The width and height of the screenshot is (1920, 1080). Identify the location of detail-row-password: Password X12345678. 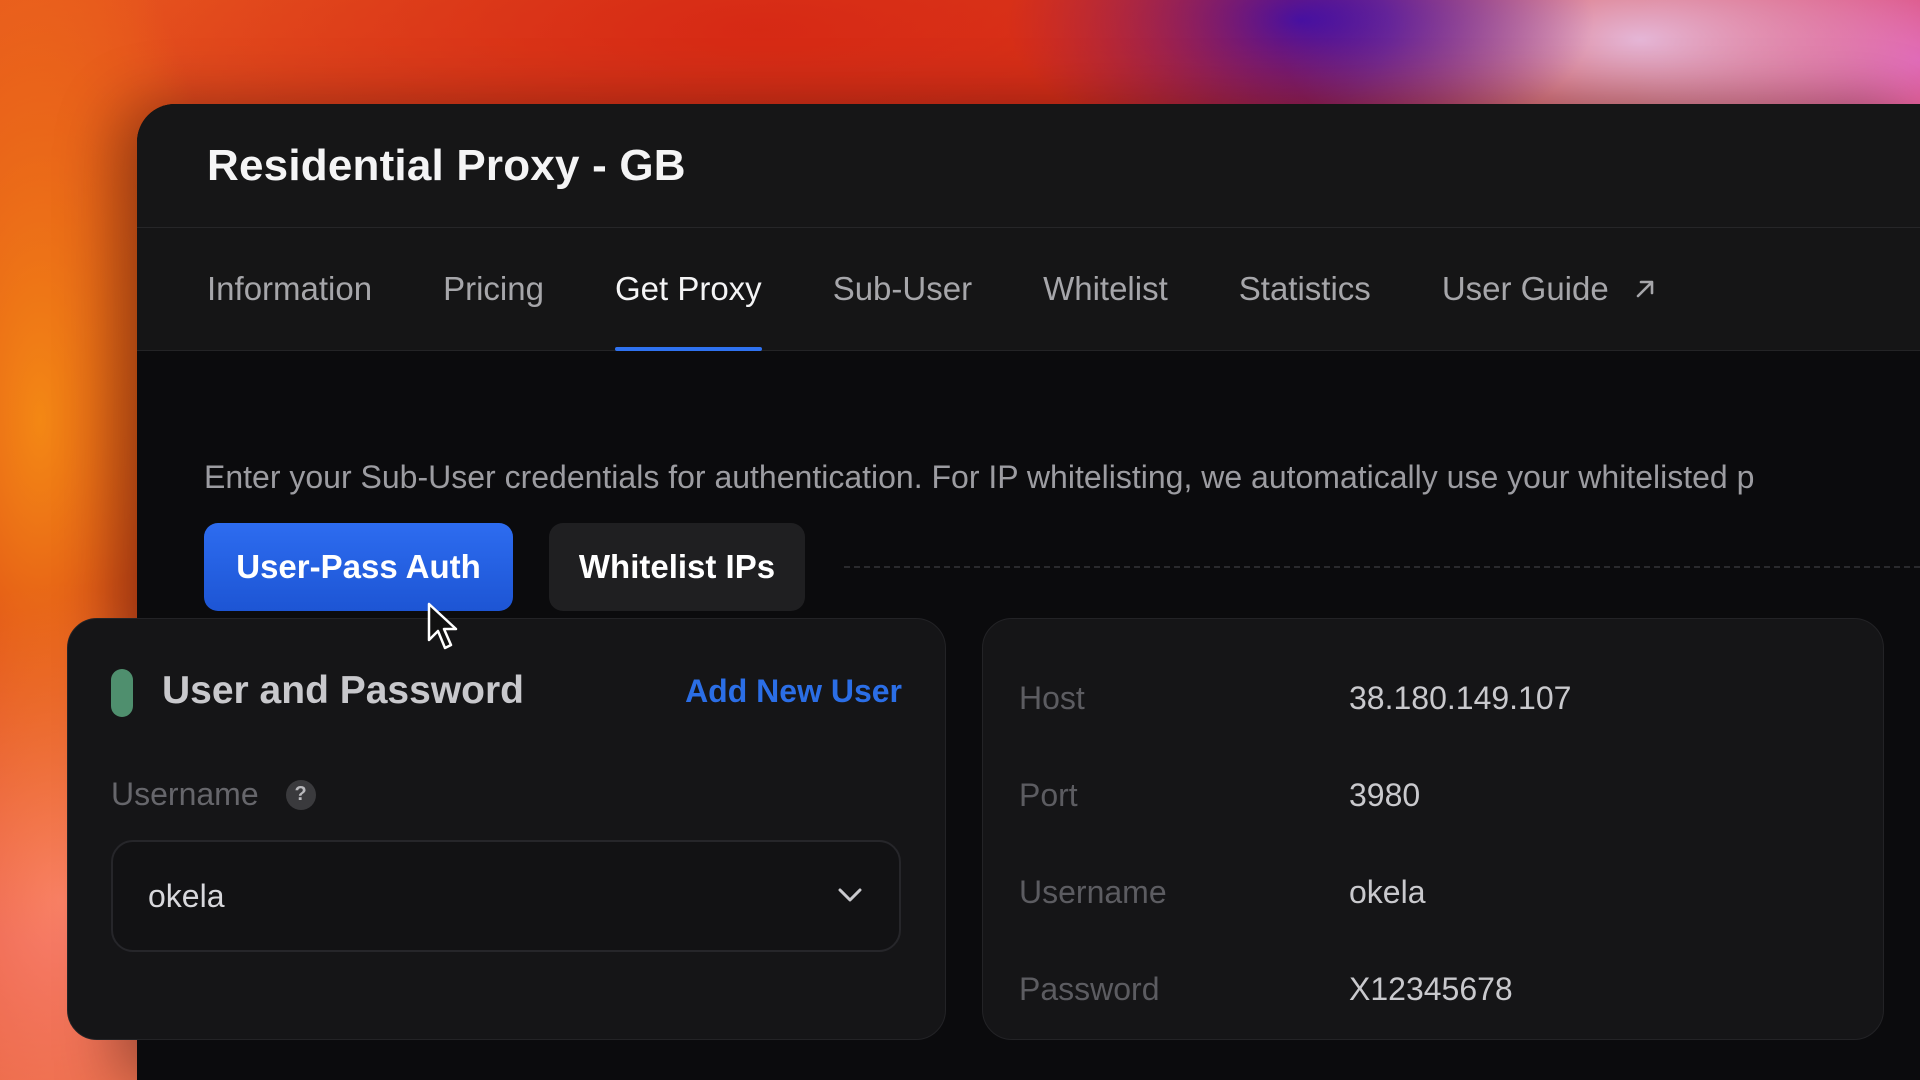
(1436, 995).